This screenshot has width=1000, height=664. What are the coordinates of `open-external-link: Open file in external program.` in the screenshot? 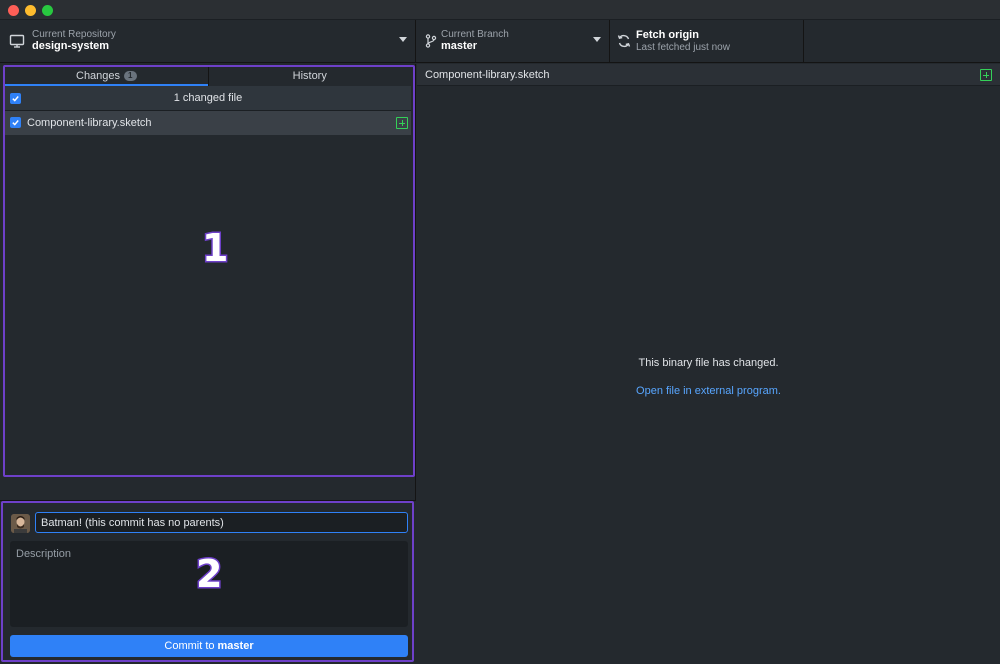 It's located at (708, 391).